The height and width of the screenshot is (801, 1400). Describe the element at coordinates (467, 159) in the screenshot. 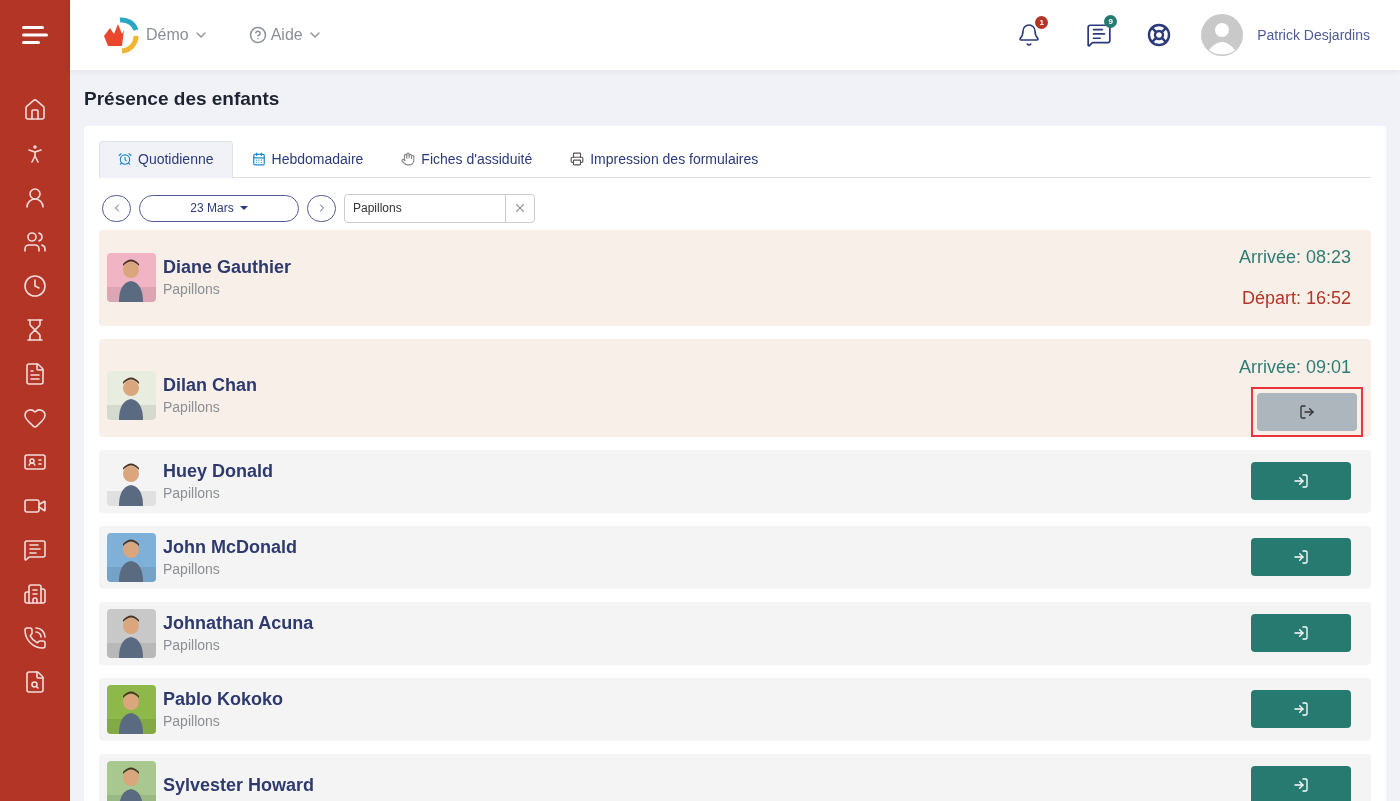

I see `tab: Fiches d'assiduité` at that location.